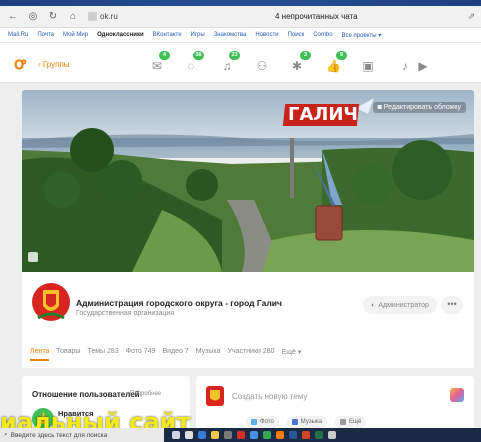 This screenshot has width=481, height=442. Describe the element at coordinates (292, 354) in the screenshot. I see `group-tab-7: Ещё ▾` at that location.